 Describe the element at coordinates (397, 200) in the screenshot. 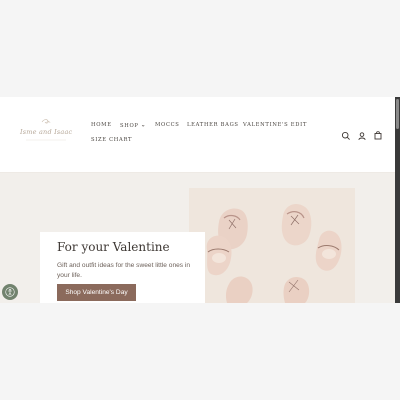

I see `page-scrollbar` at that location.